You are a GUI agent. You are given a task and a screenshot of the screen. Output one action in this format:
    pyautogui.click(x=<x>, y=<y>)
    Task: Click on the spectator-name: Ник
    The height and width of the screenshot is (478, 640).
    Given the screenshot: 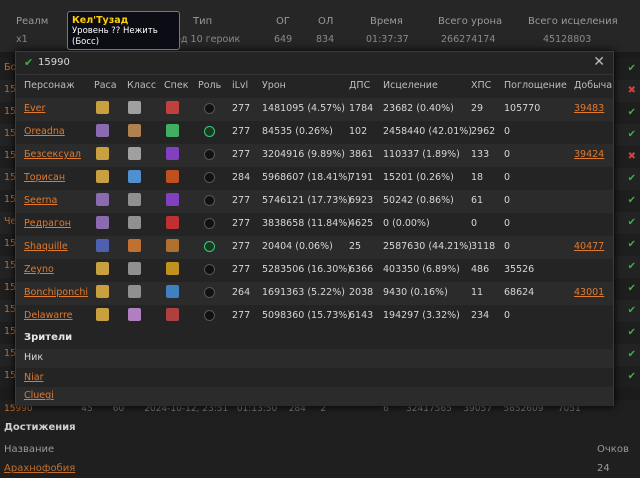 What is the action you would take?
    pyautogui.click(x=34, y=357)
    